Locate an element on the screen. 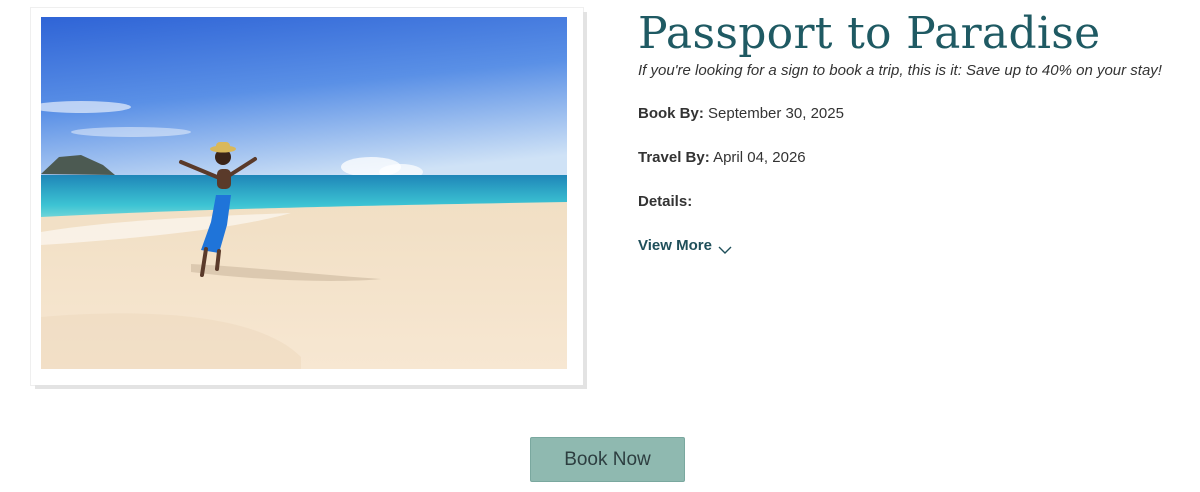  travel-by-row: Travel By: April 04, 2026 is located at coordinates (722, 158).